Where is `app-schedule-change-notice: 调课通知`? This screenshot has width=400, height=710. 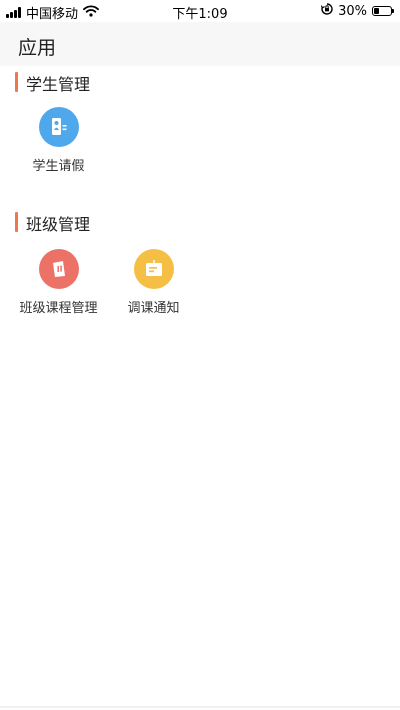 app-schedule-change-notice: 调课通知 is located at coordinates (153, 282).